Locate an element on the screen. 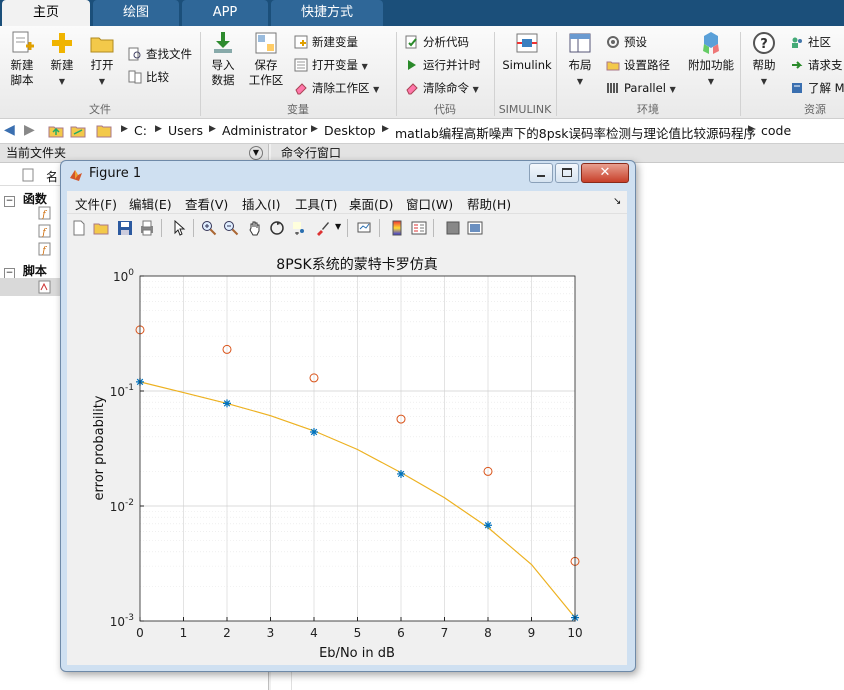  menu-window: 窗口(W) is located at coordinates (429, 203).